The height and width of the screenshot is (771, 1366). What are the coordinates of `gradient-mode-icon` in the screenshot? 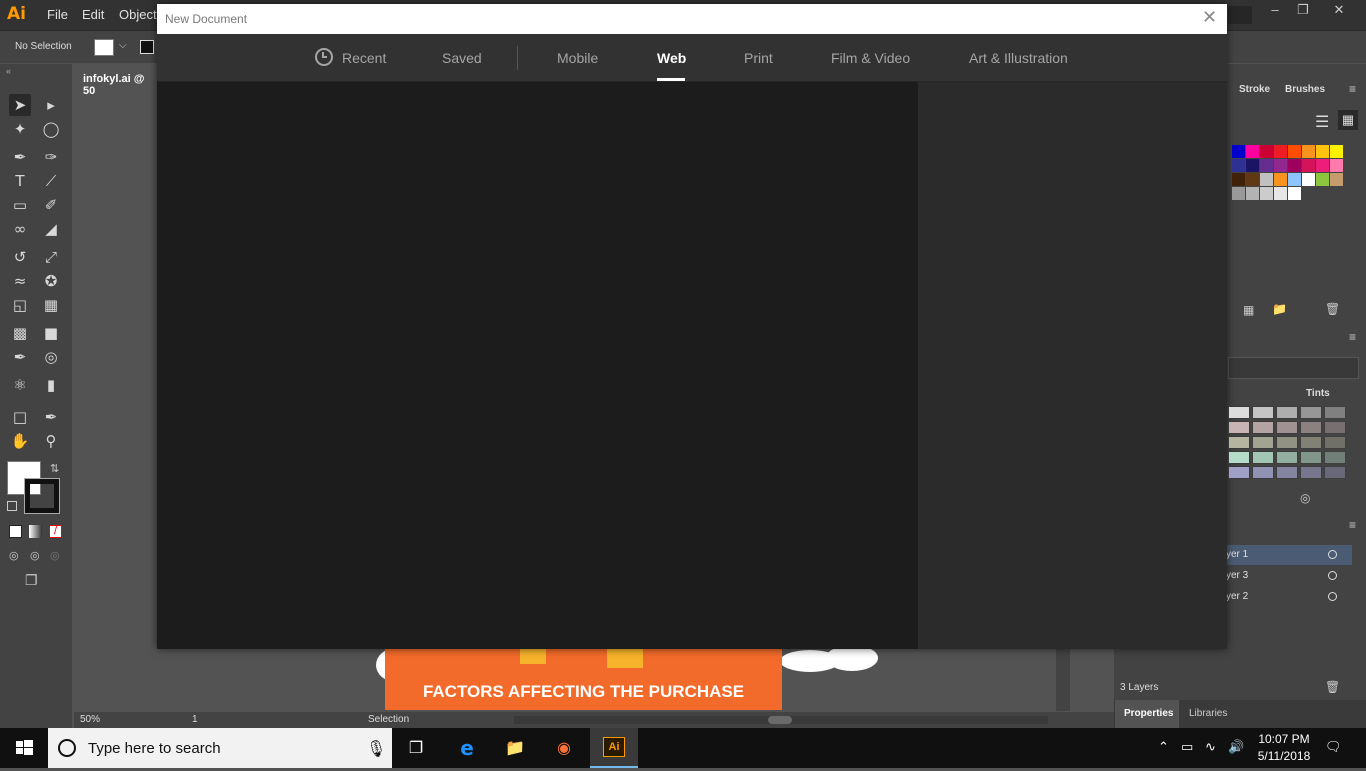 It's located at (35, 531).